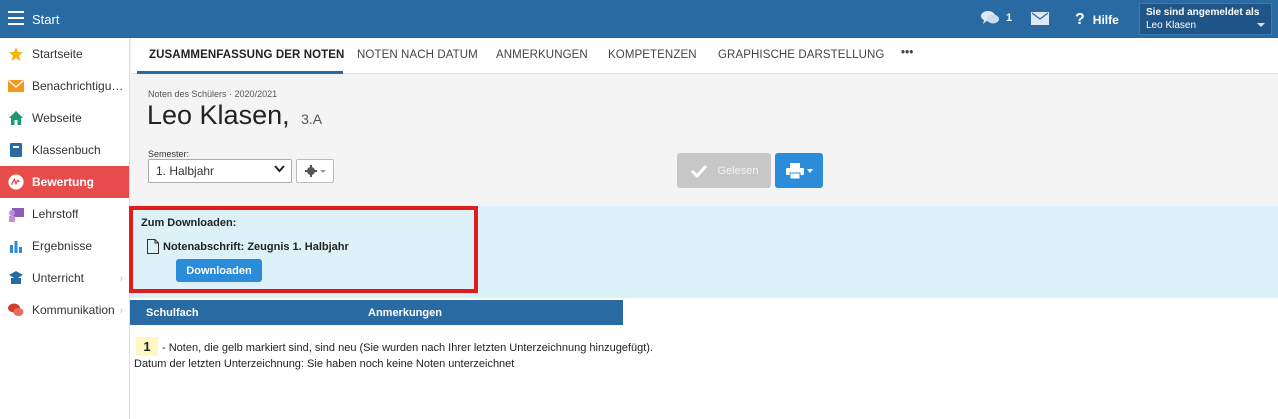 This screenshot has width=1278, height=419. Describe the element at coordinates (698, 171) in the screenshot. I see `check-icon` at that location.